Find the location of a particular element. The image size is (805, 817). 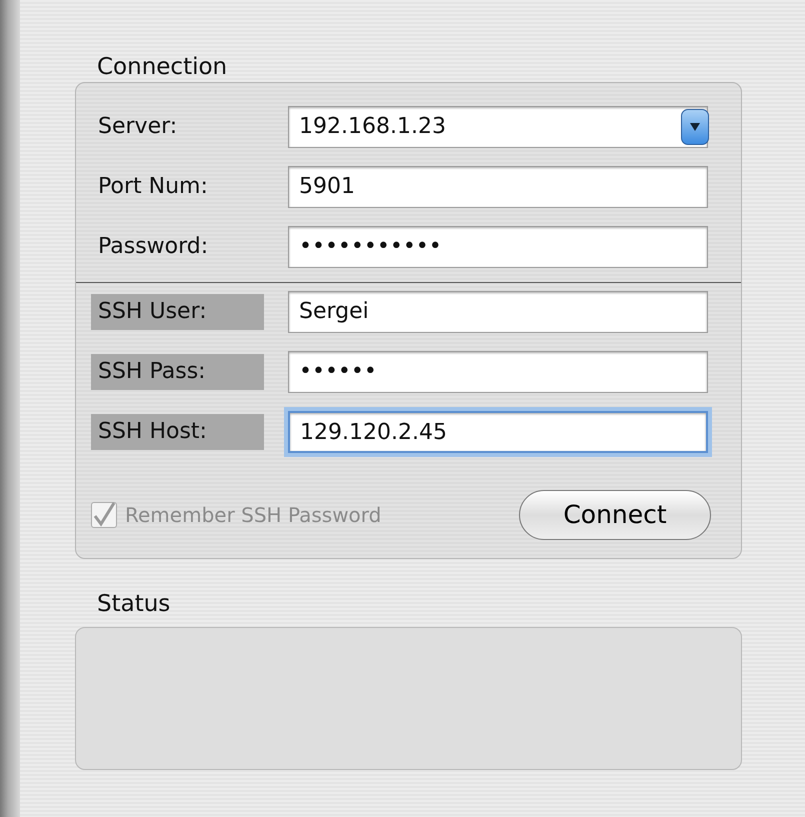

input-field: ••••••••••• is located at coordinates (498, 247).